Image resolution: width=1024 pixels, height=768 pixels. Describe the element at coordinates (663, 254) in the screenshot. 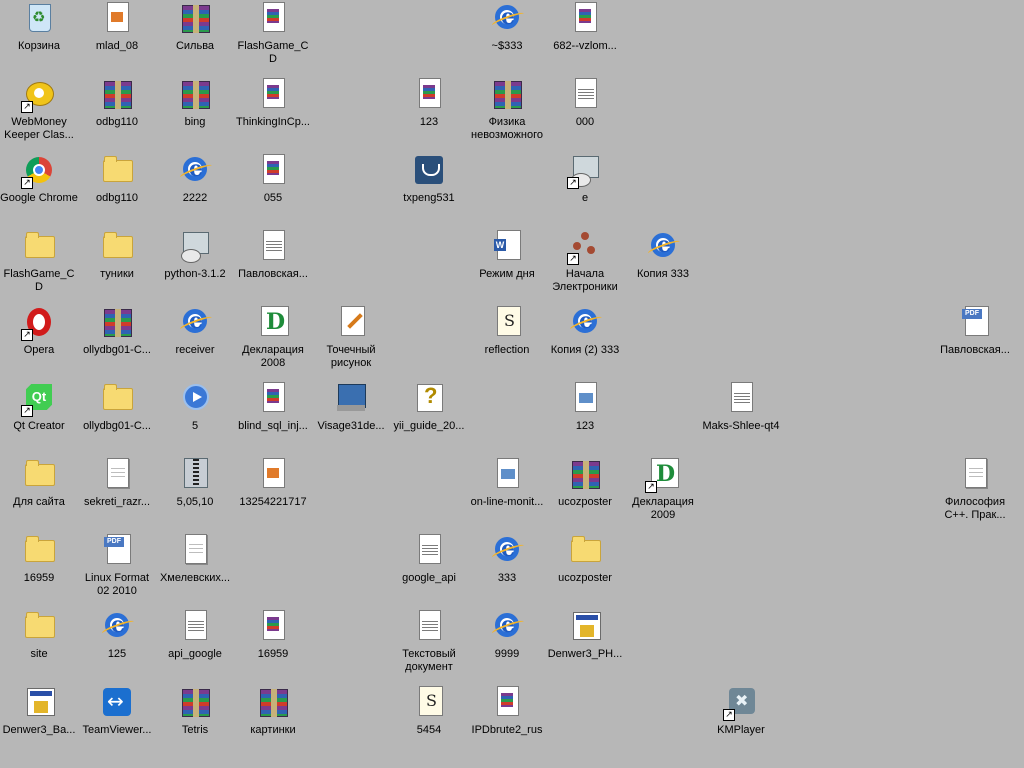

I see `desktop-icon: Копия 333` at that location.